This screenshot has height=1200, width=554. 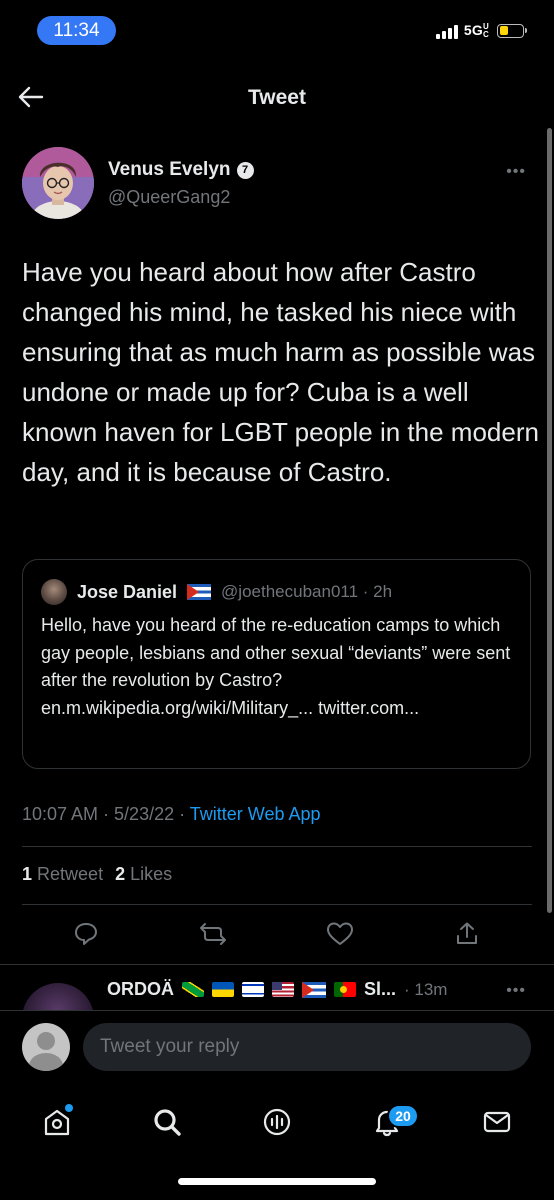 I want to click on tab-messages, so click(x=497, y=1122).